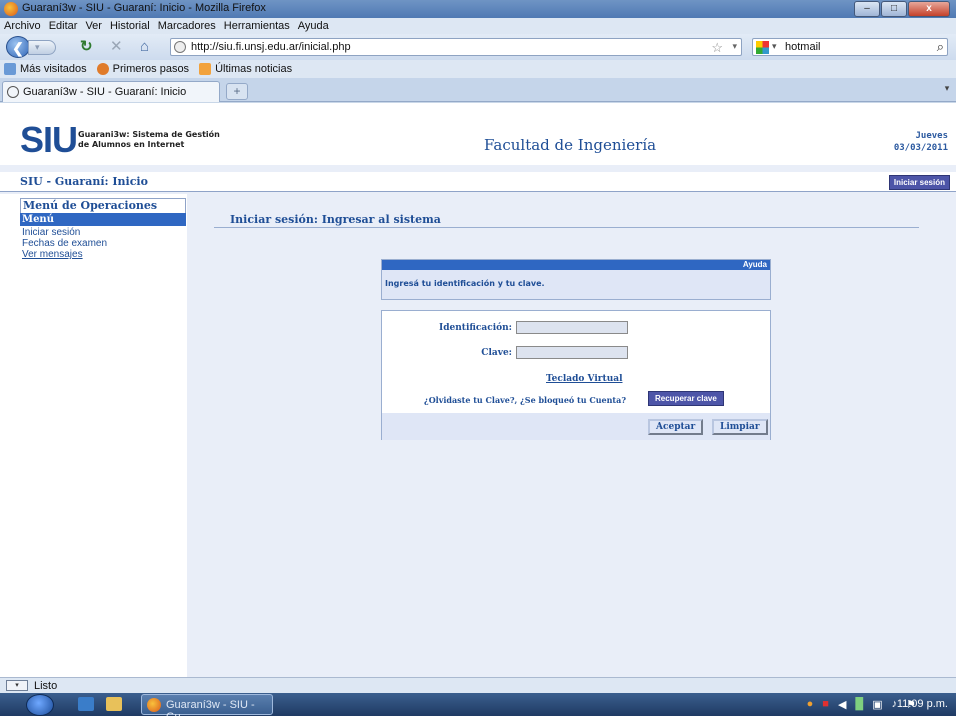 Image resolution: width=956 pixels, height=716 pixels. Describe the element at coordinates (576, 426) in the screenshot. I see `form-footer: Aceptar Limpiar` at that location.